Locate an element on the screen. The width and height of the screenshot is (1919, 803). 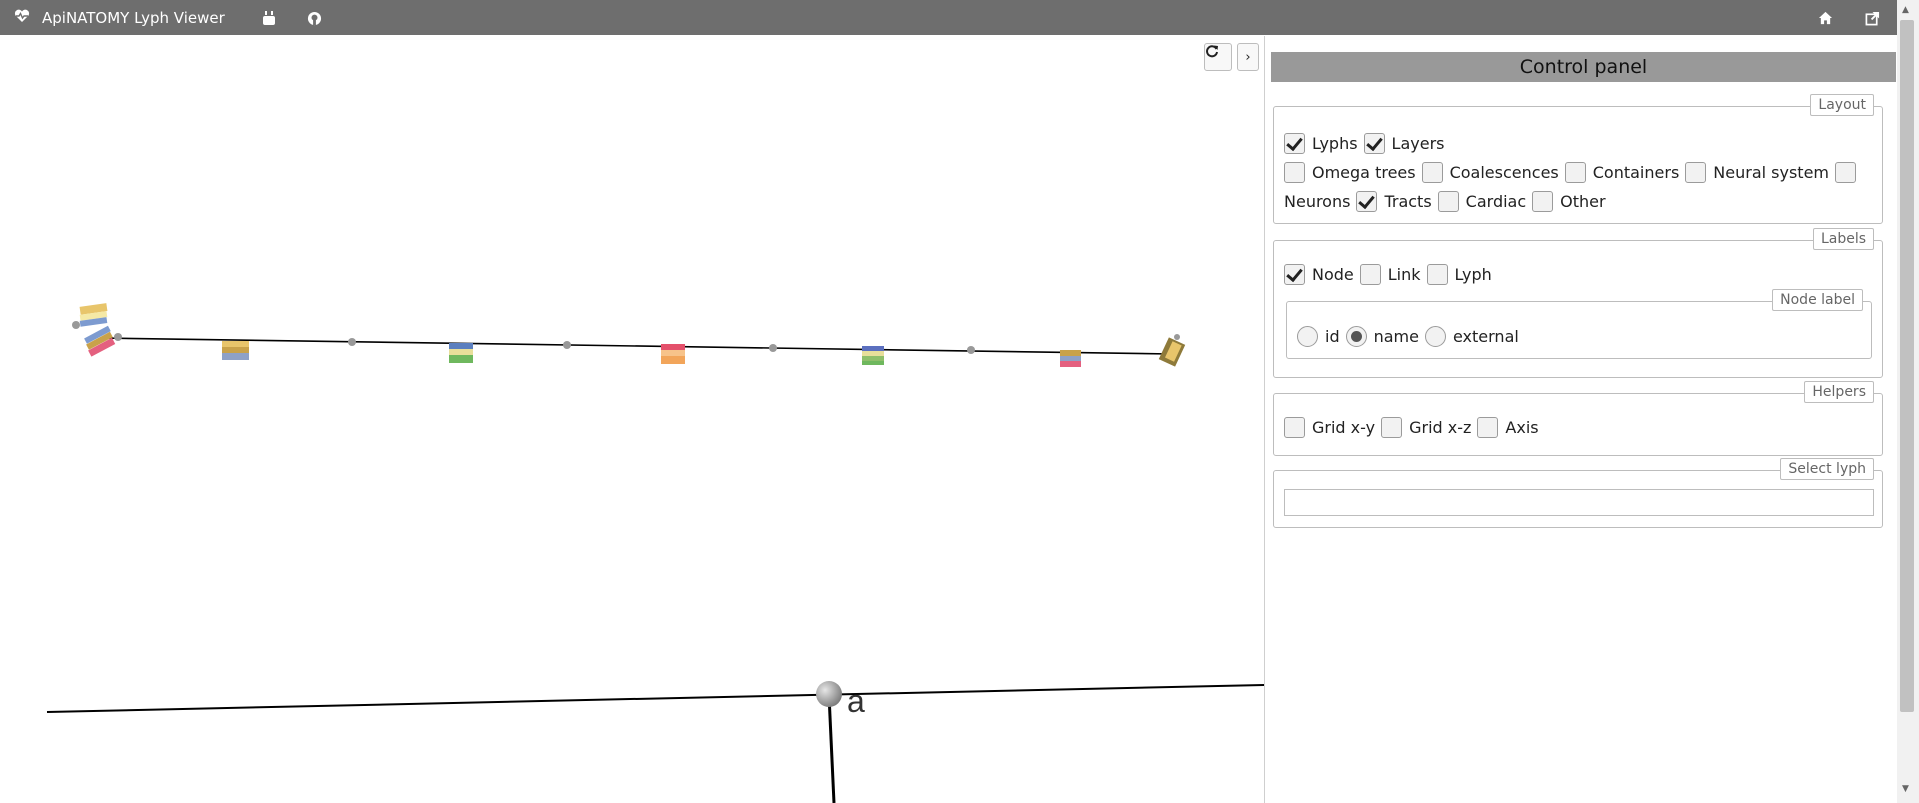
github-icon is located at coordinates (314, 18).